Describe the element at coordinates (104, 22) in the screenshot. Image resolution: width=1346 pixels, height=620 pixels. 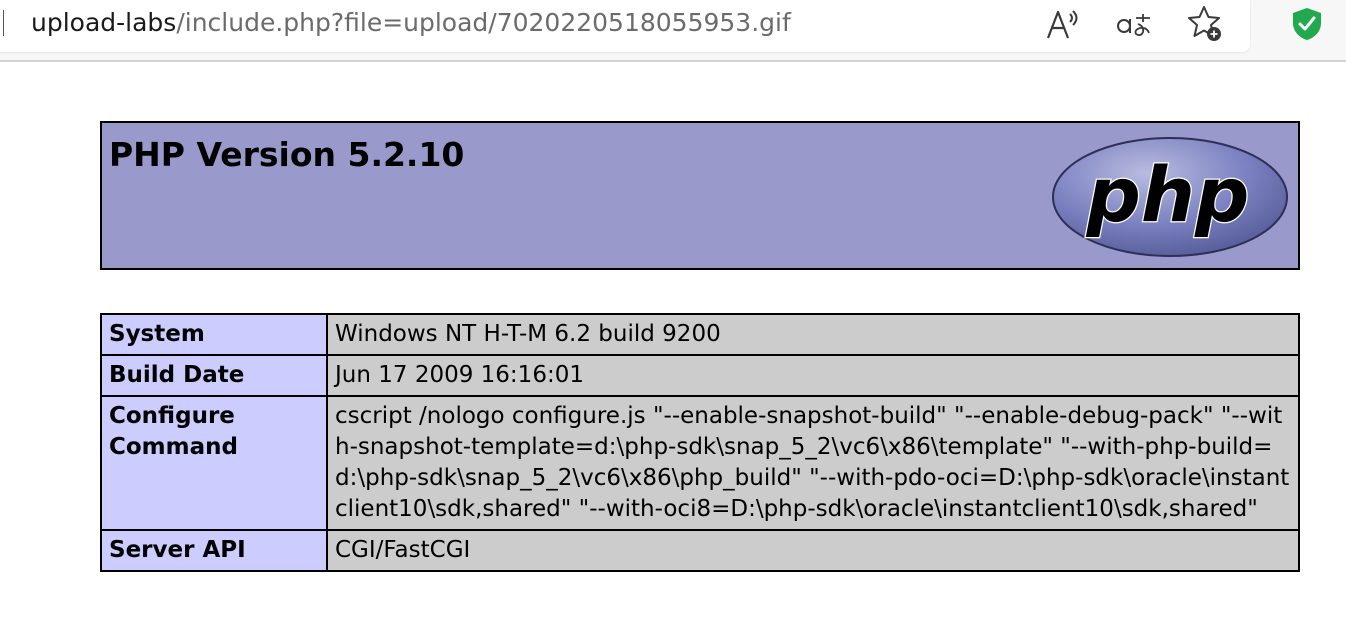
I see `url-host: upload-labs` at that location.